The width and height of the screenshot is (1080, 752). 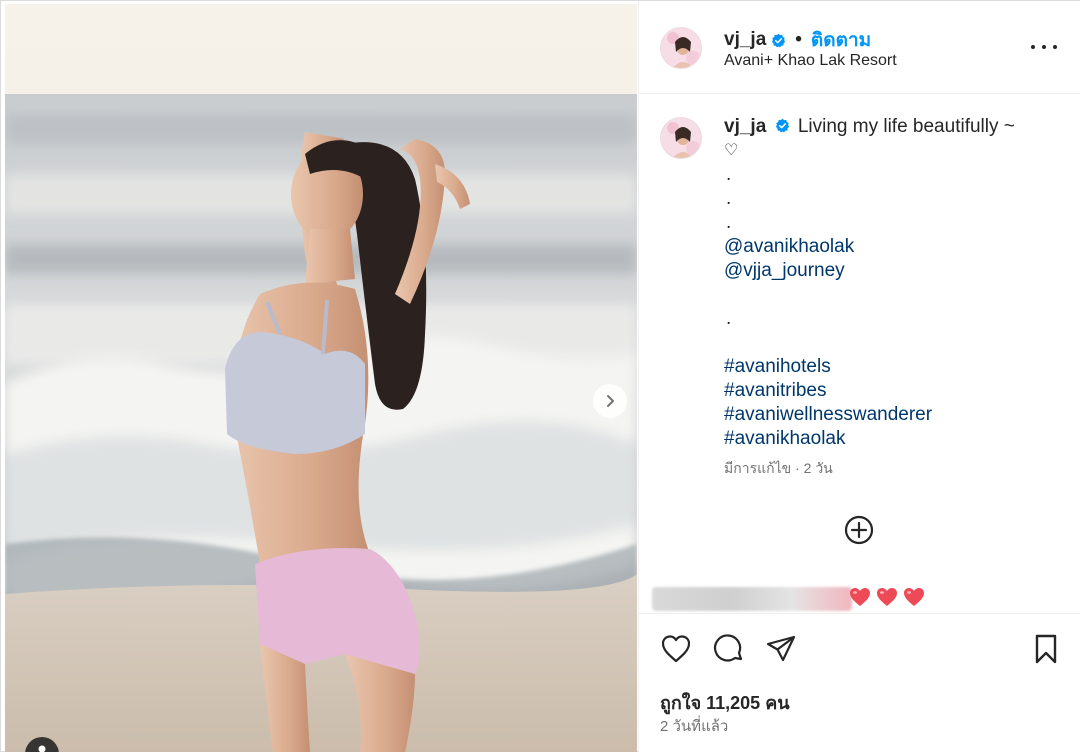 I want to click on heart-outline-icon: ♡, so click(x=731, y=150).